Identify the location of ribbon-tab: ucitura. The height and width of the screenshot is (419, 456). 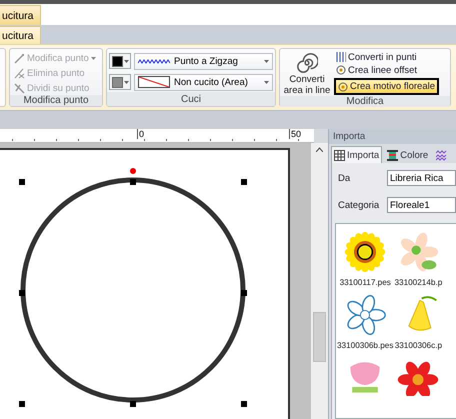
(20, 35).